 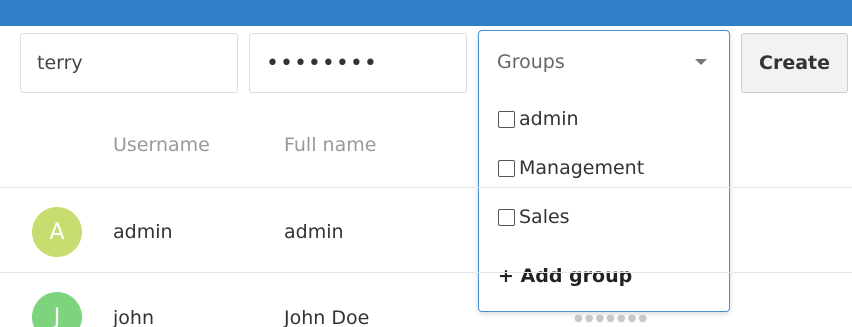 I want to click on group-option-label: Management, so click(x=582, y=168).